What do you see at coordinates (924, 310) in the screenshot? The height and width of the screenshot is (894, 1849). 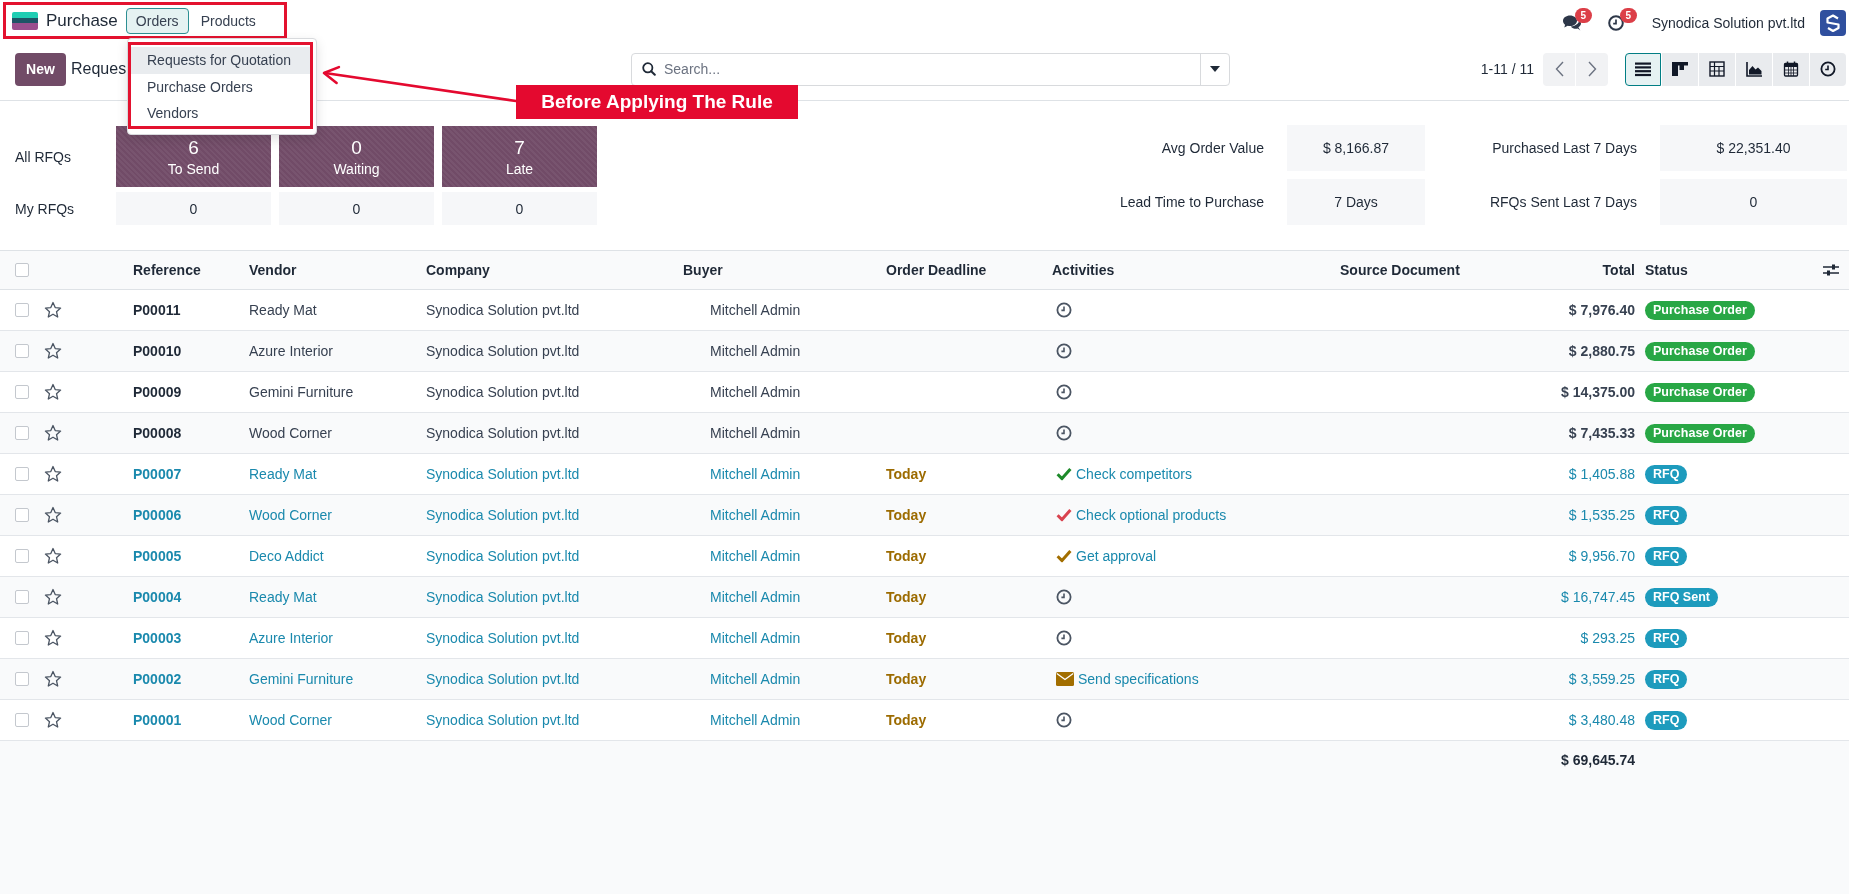 I see `table-row: P00011 Ready Mat Synodica Solution pvt.ltd Mitchell Admin $ 7,976.40 Purchase Order` at bounding box center [924, 310].